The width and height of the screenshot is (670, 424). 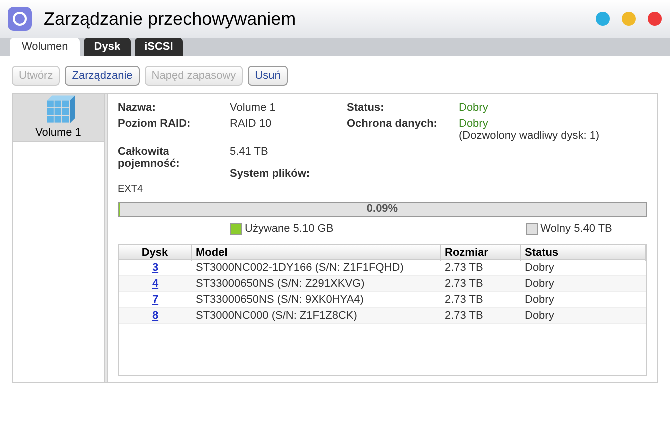 What do you see at coordinates (102, 76) in the screenshot?
I see `toolbar-button: Zarządzanie` at bounding box center [102, 76].